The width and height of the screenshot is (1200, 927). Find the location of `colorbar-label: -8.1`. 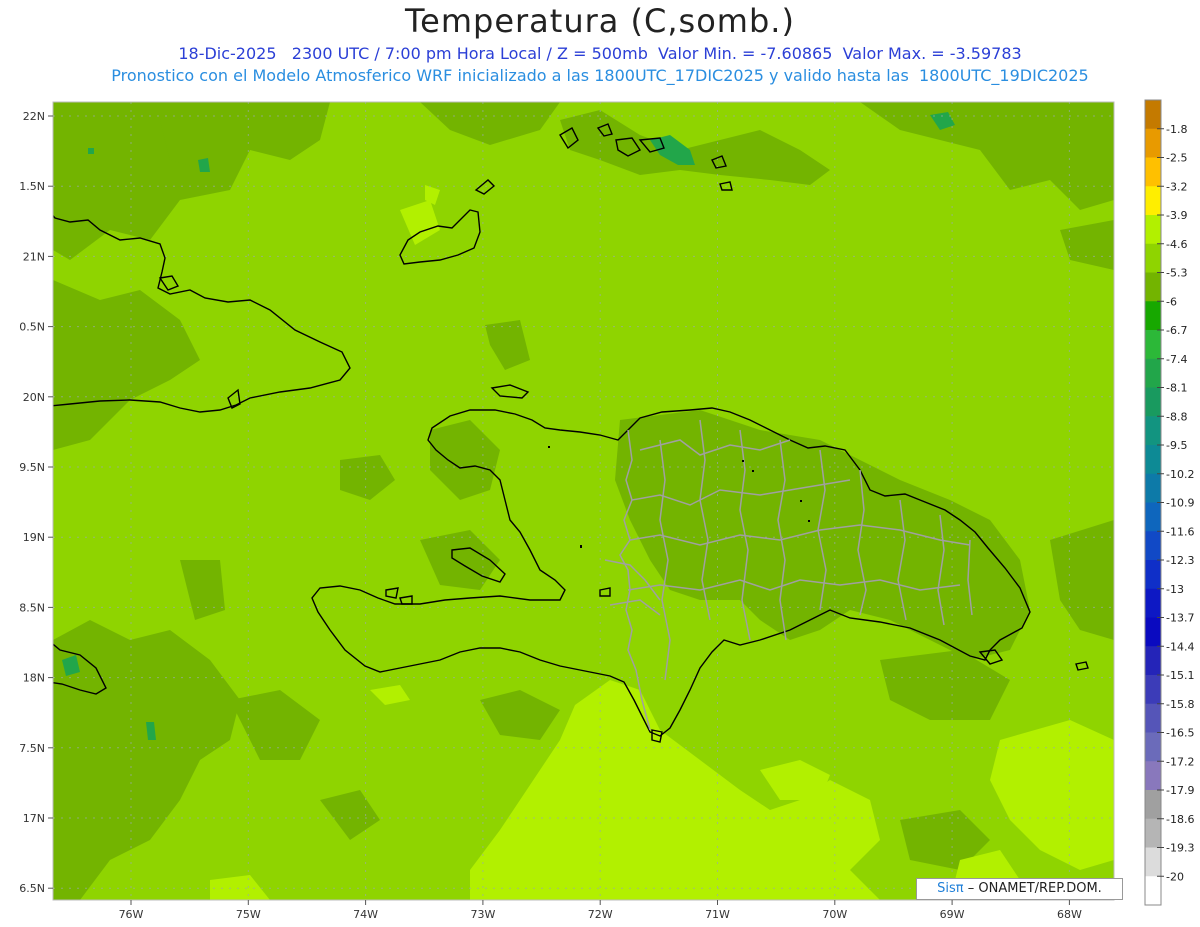

colorbar-label: -8.1 is located at coordinates (1176, 388).